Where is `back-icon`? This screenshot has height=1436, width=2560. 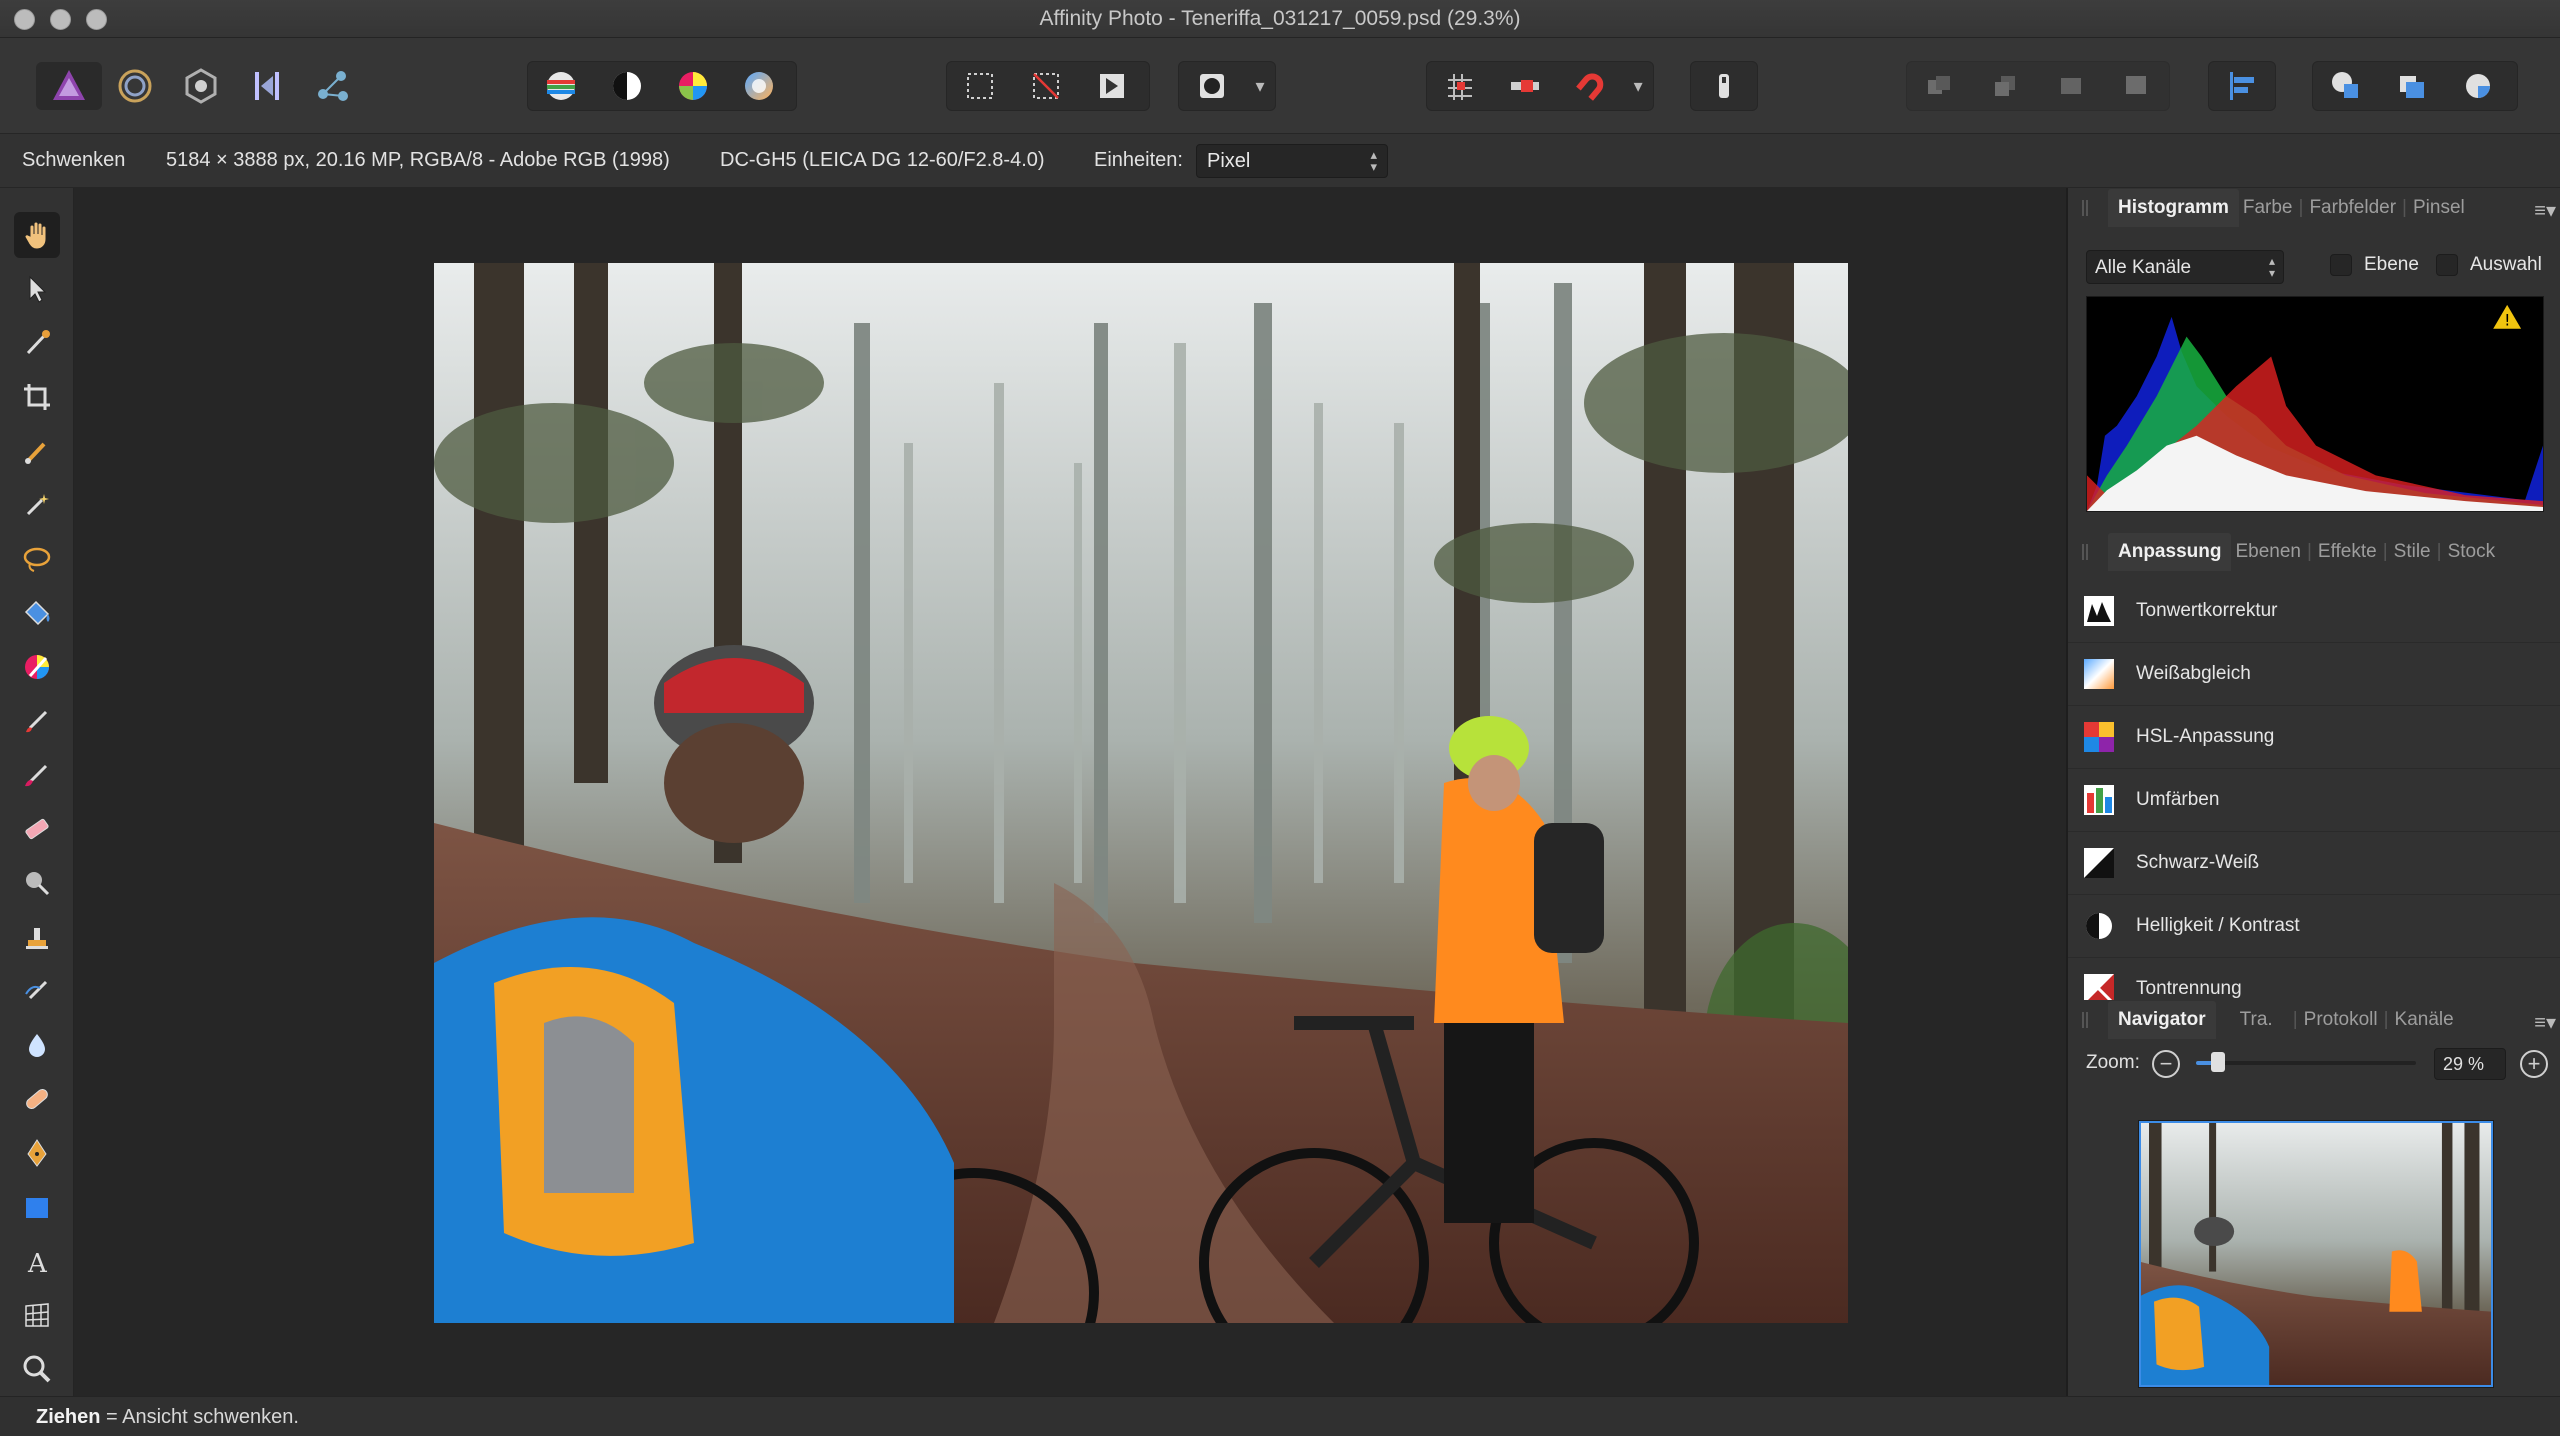 back-icon is located at coordinates (1940, 86).